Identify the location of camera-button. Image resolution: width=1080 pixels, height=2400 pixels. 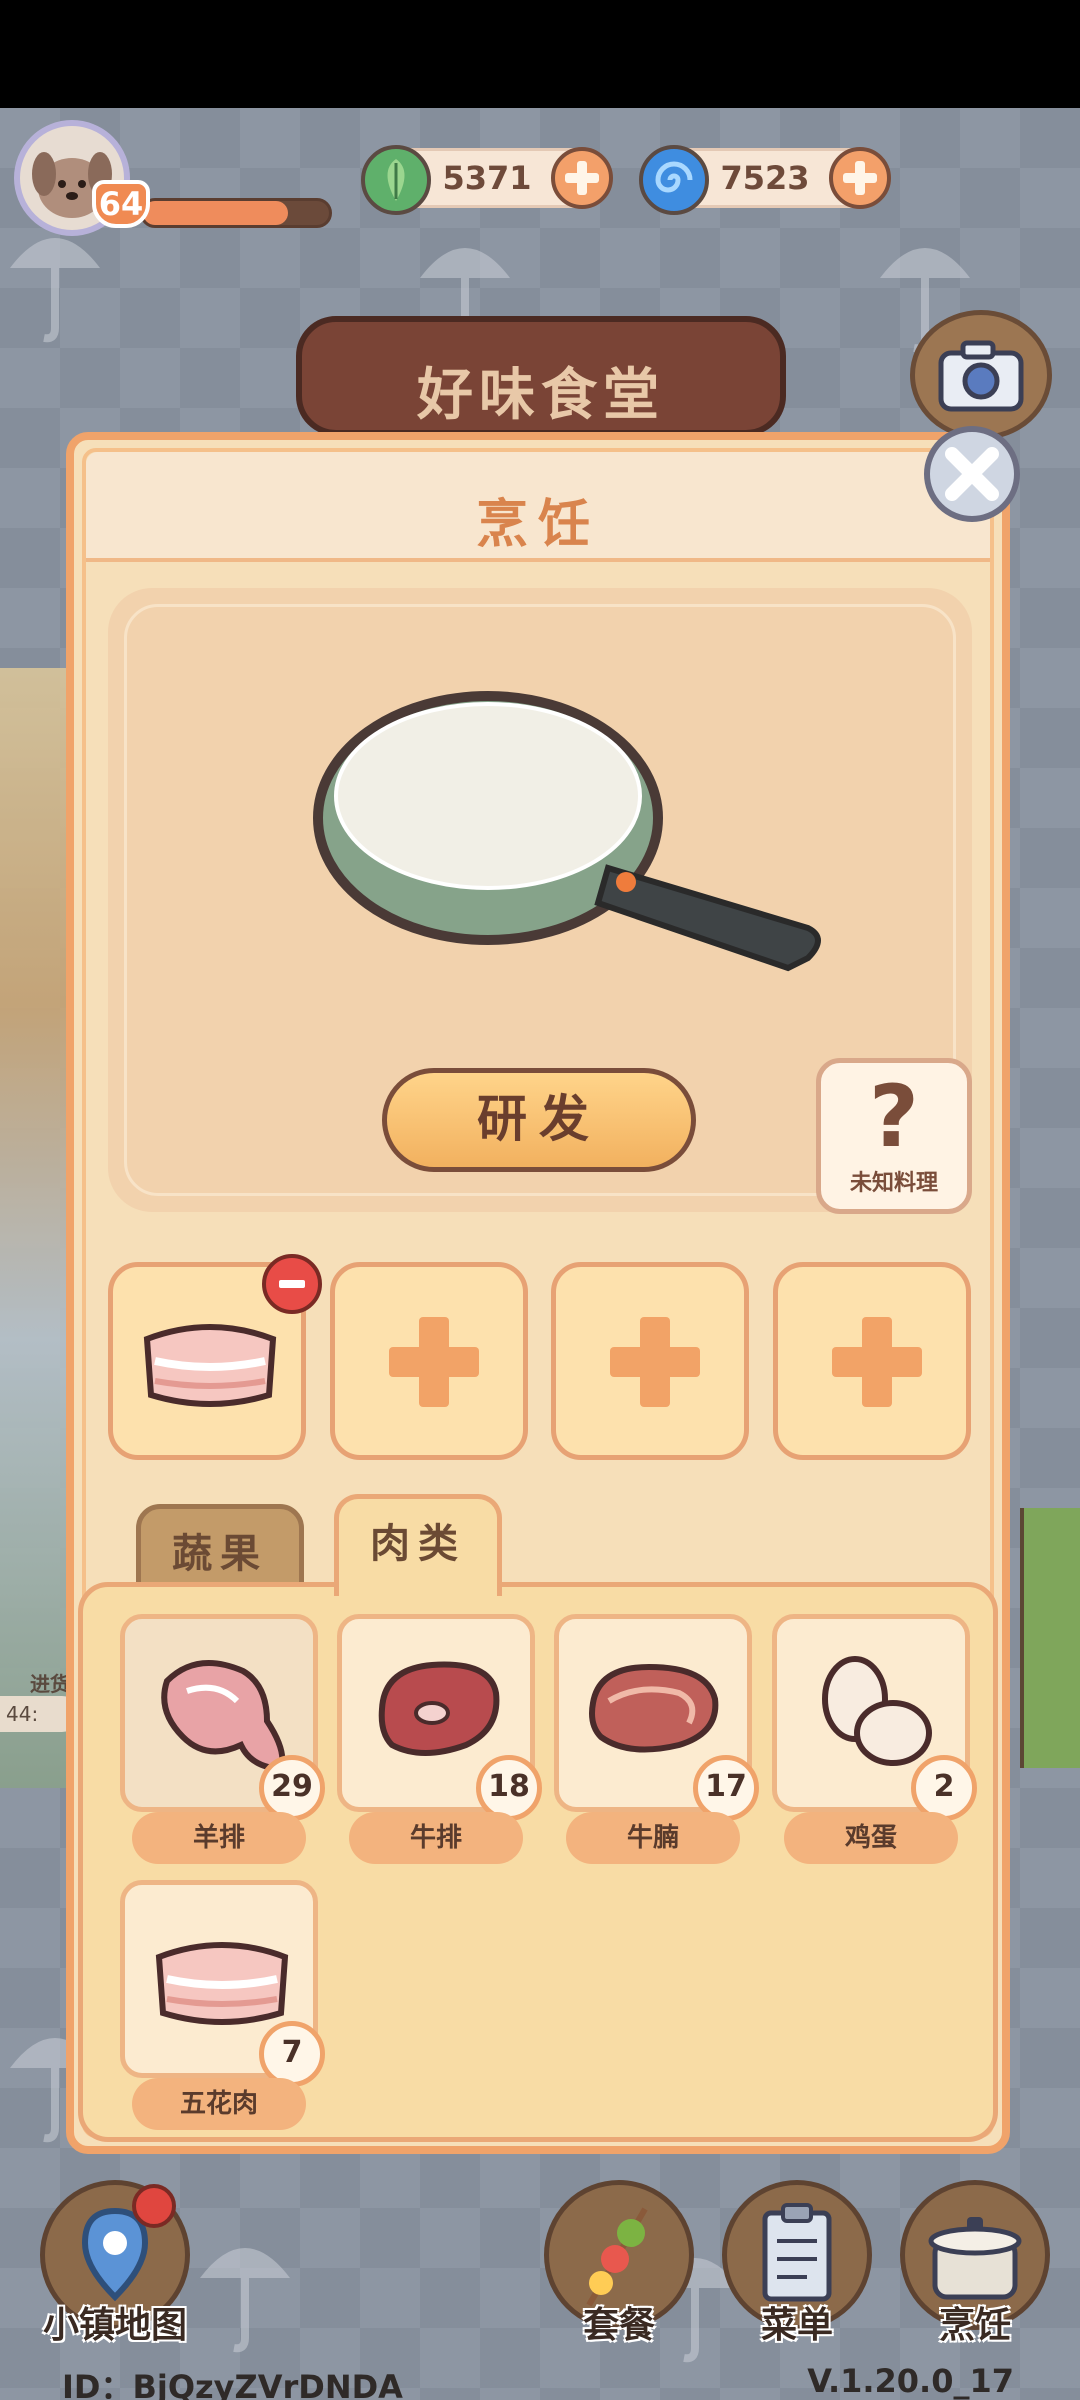
(981, 375).